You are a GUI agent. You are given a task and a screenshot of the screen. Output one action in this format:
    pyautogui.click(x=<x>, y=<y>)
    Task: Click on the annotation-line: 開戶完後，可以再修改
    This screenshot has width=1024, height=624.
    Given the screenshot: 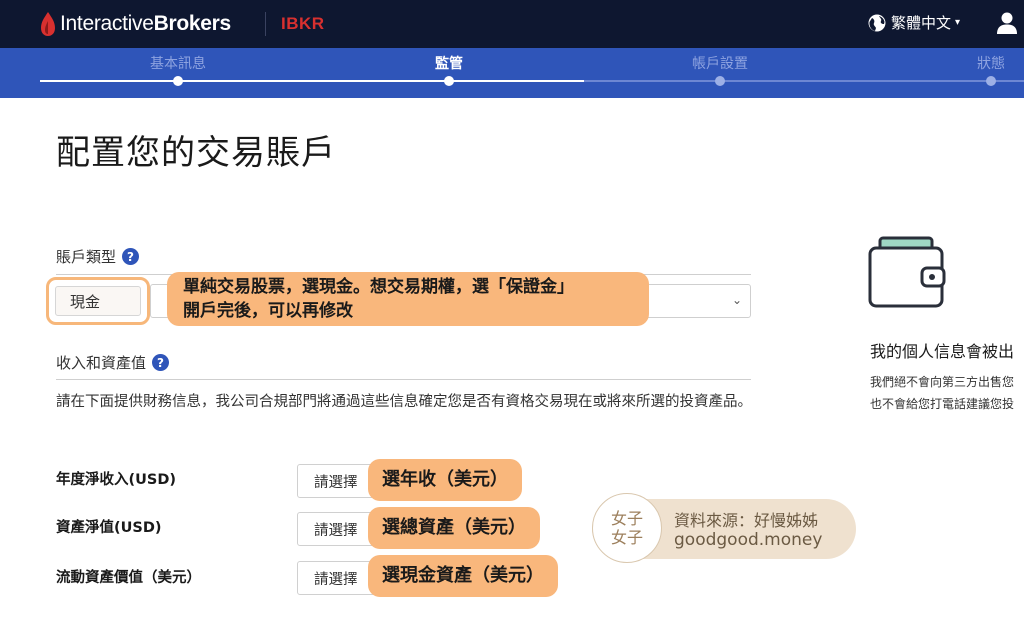 What is the action you would take?
    pyautogui.click(x=268, y=311)
    